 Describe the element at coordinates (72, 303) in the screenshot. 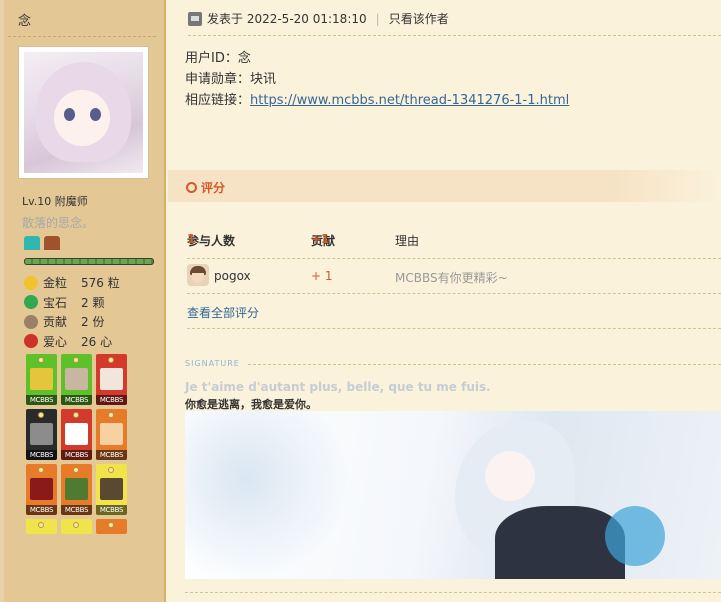

I see `stat-row: 宝石 2 颗` at that location.